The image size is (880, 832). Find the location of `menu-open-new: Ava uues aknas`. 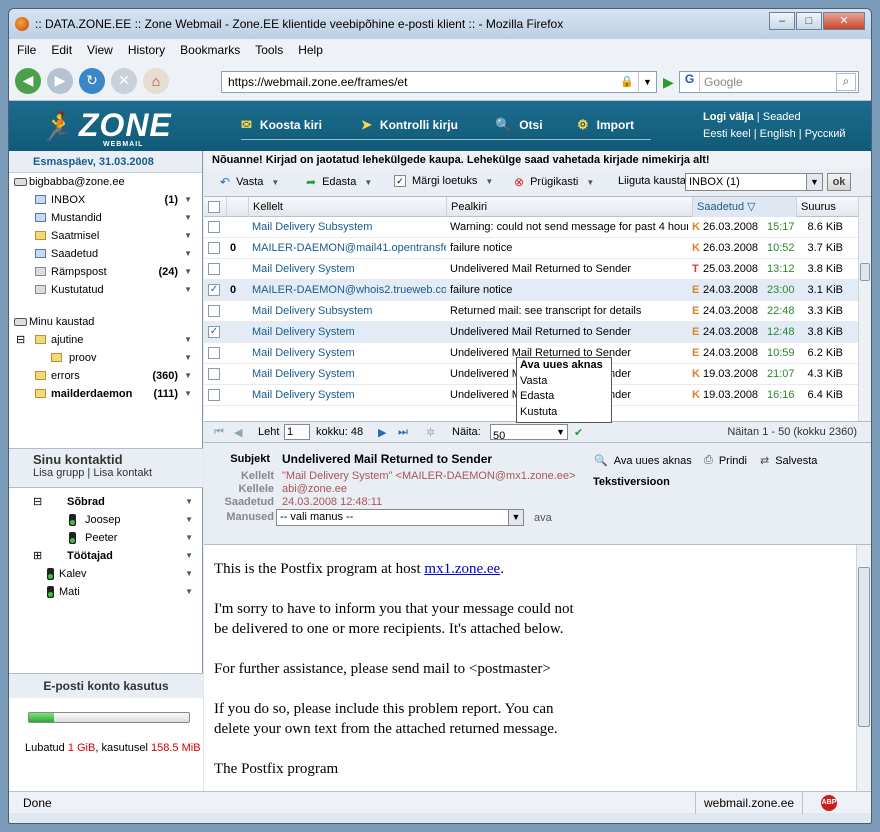

menu-open-new: Ava uues aknas is located at coordinates (565, 366).